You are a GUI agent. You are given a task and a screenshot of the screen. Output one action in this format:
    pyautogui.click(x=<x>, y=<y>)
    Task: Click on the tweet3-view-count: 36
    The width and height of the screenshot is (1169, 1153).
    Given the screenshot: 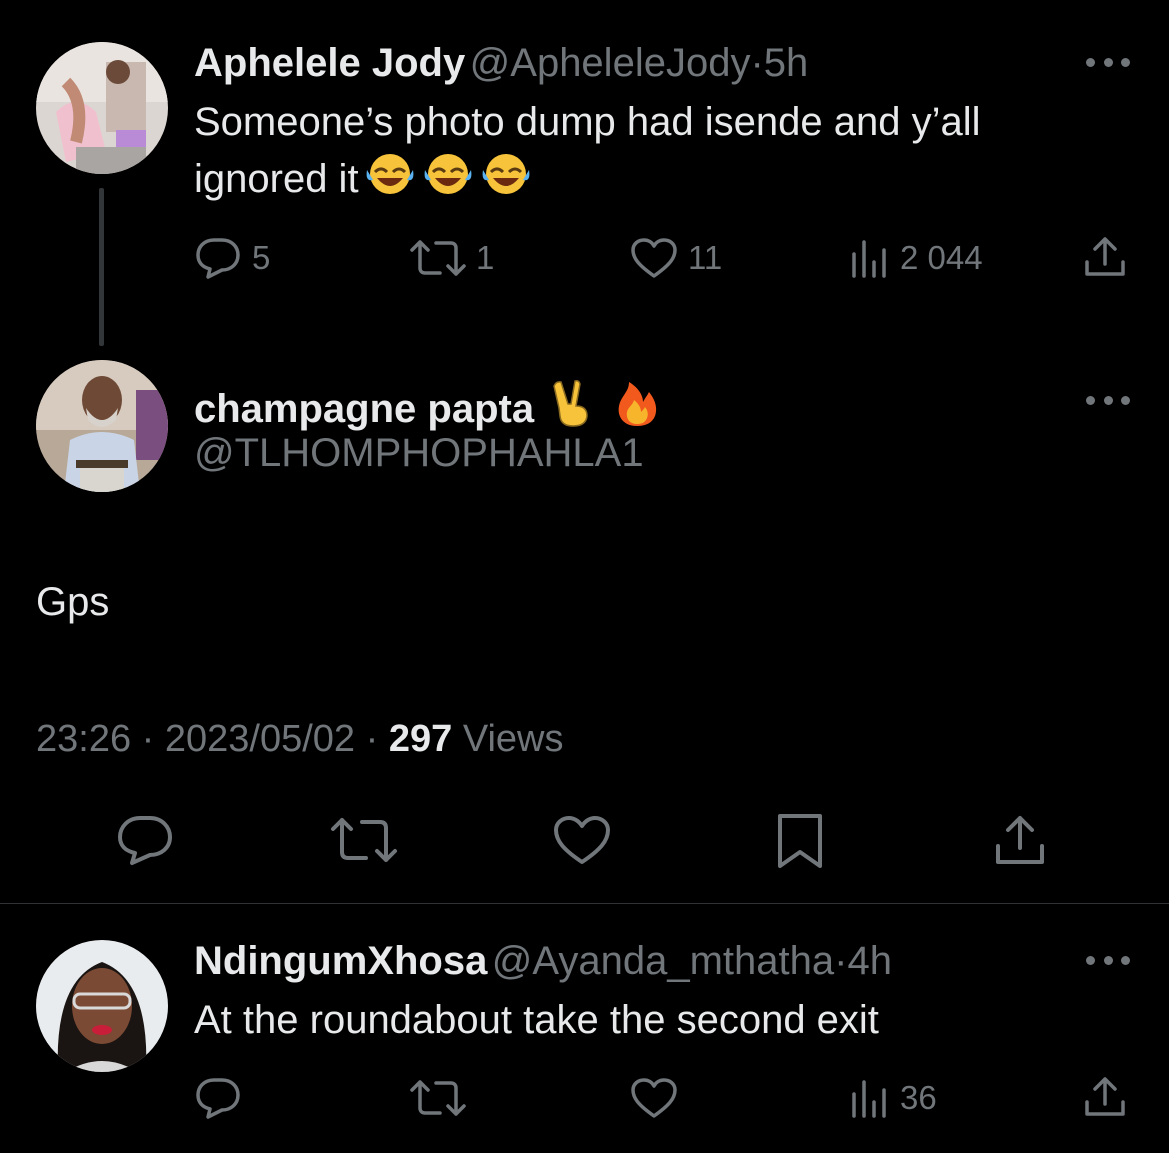 What is the action you would take?
    pyautogui.click(x=918, y=1097)
    